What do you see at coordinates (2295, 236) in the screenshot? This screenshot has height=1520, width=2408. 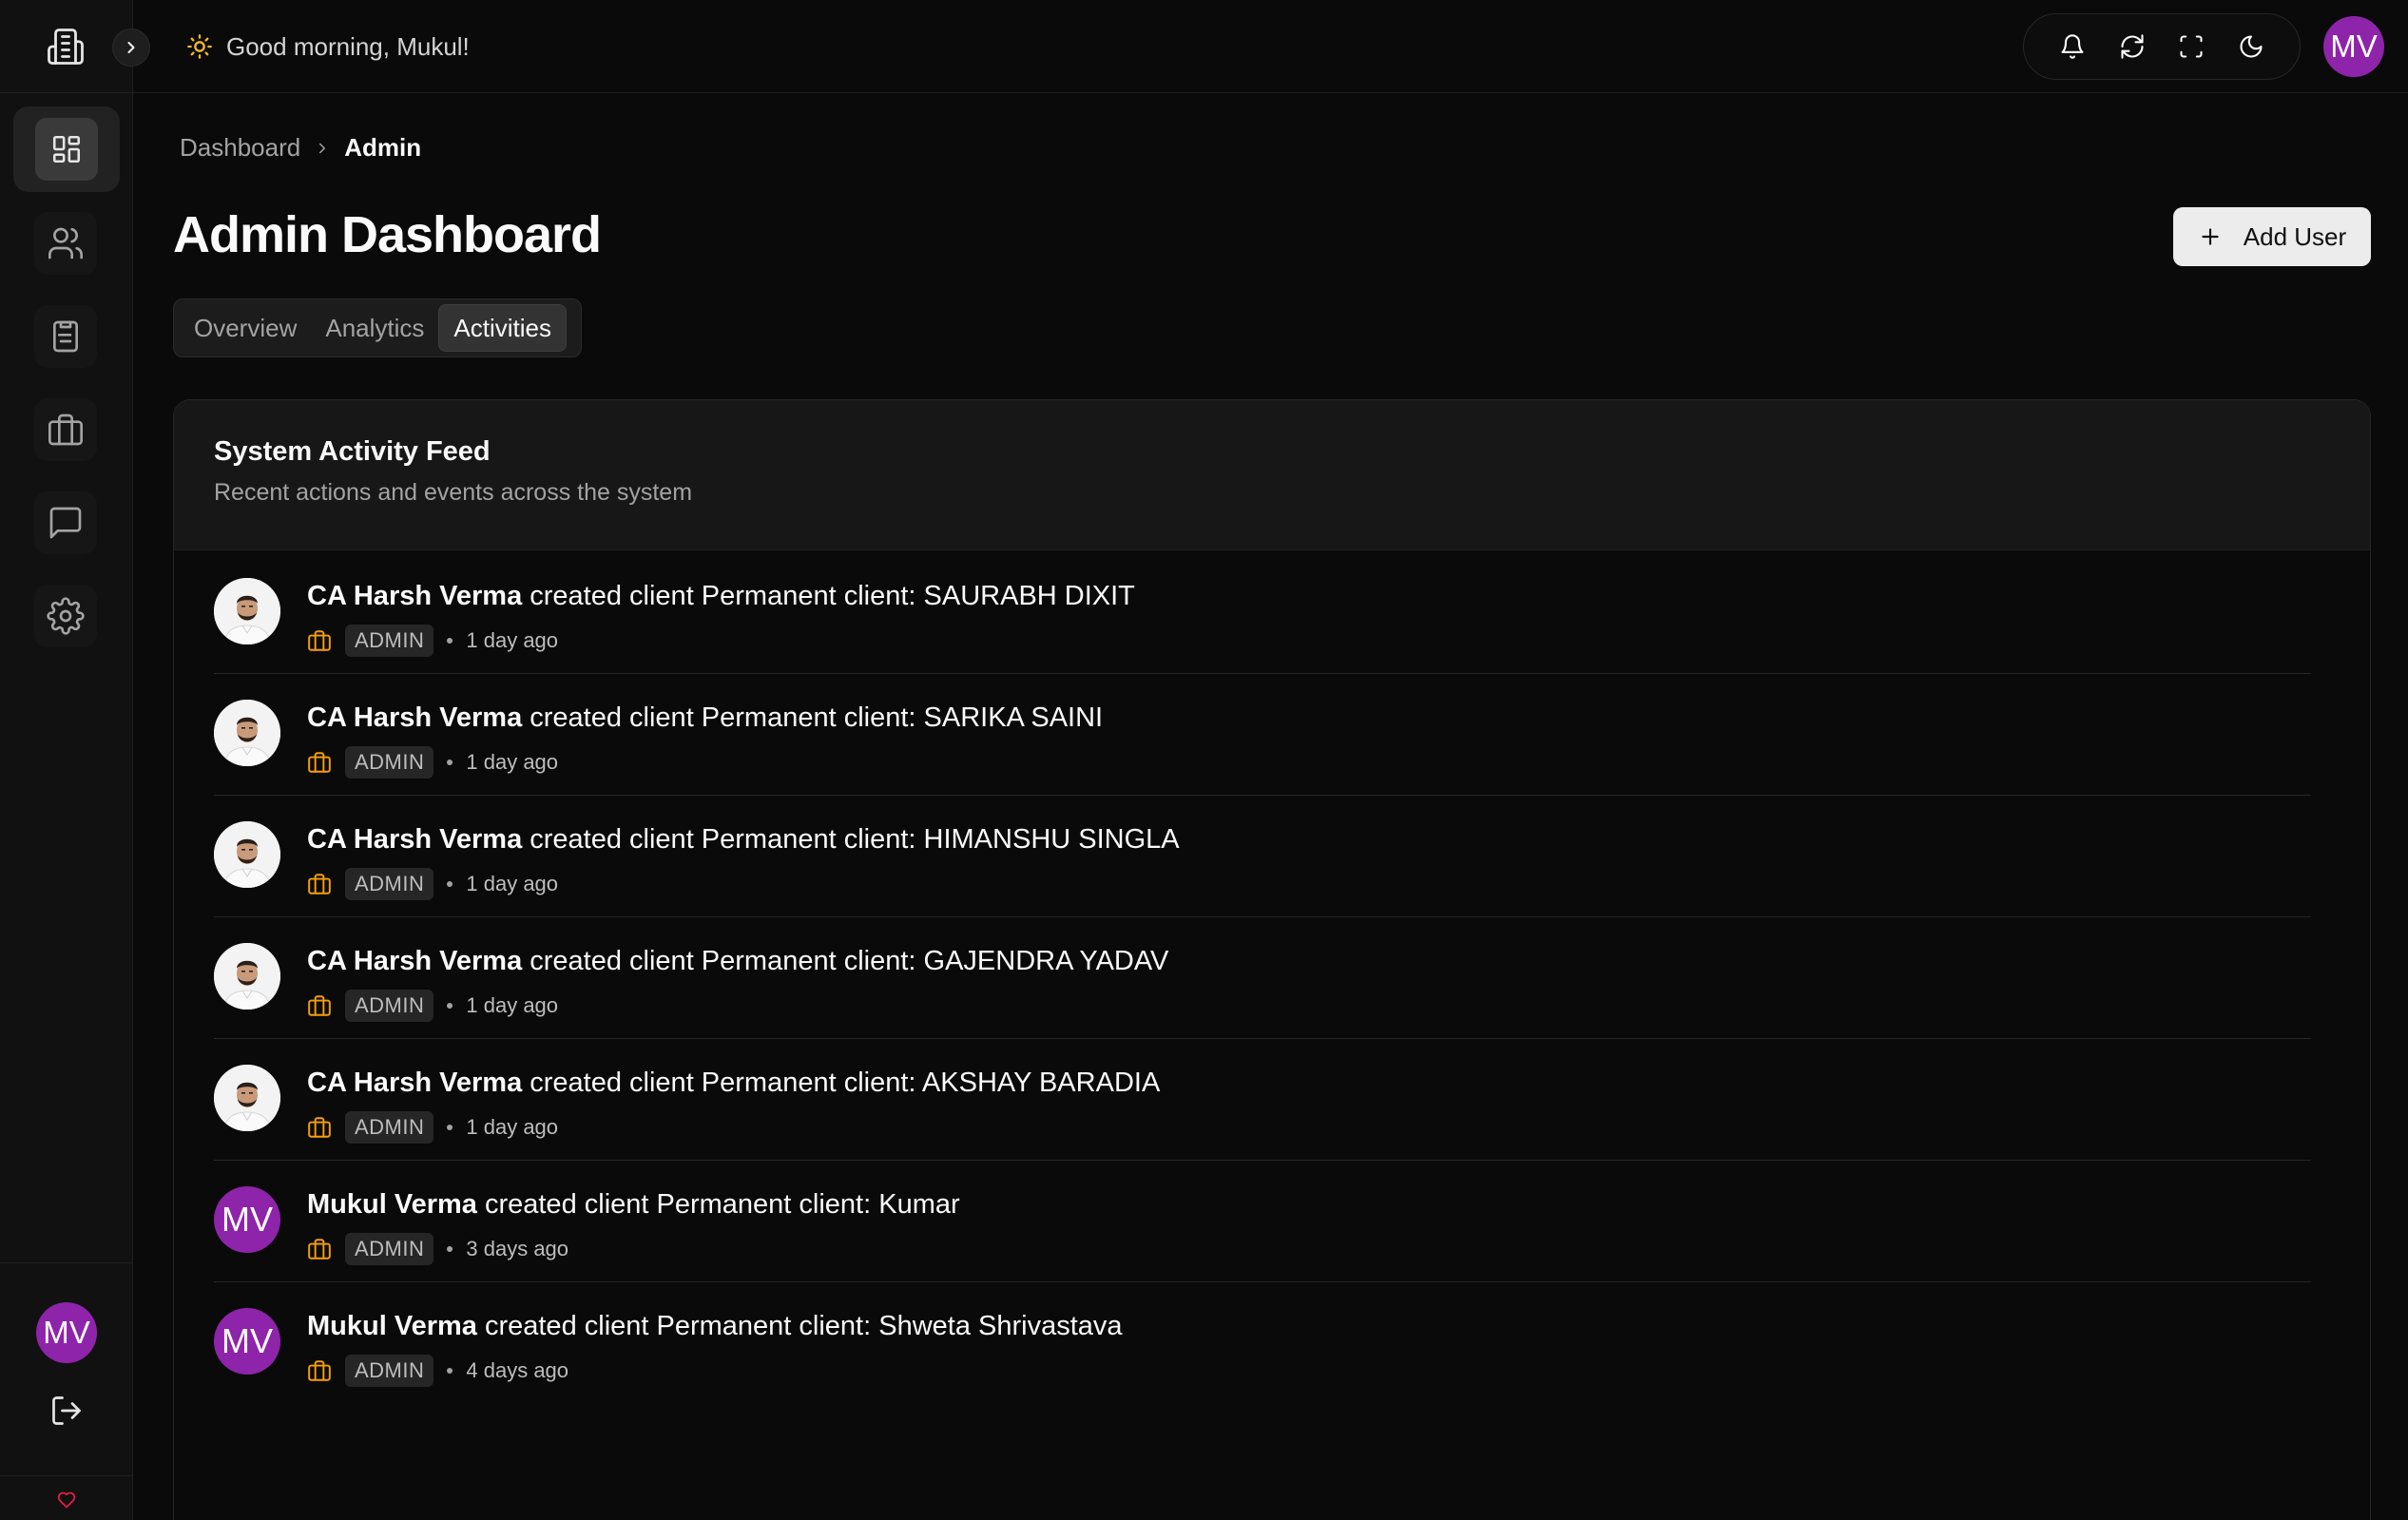 I see `add-user-label: Add User` at bounding box center [2295, 236].